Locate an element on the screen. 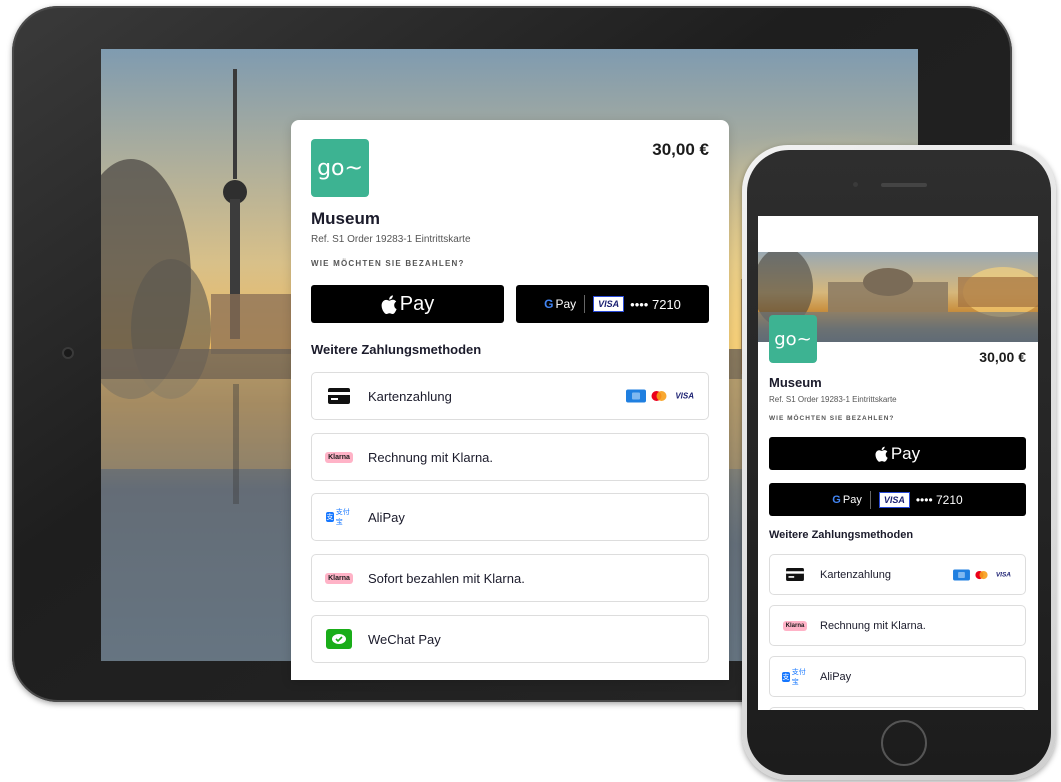 The image size is (1061, 782). home-button is located at coordinates (904, 743).